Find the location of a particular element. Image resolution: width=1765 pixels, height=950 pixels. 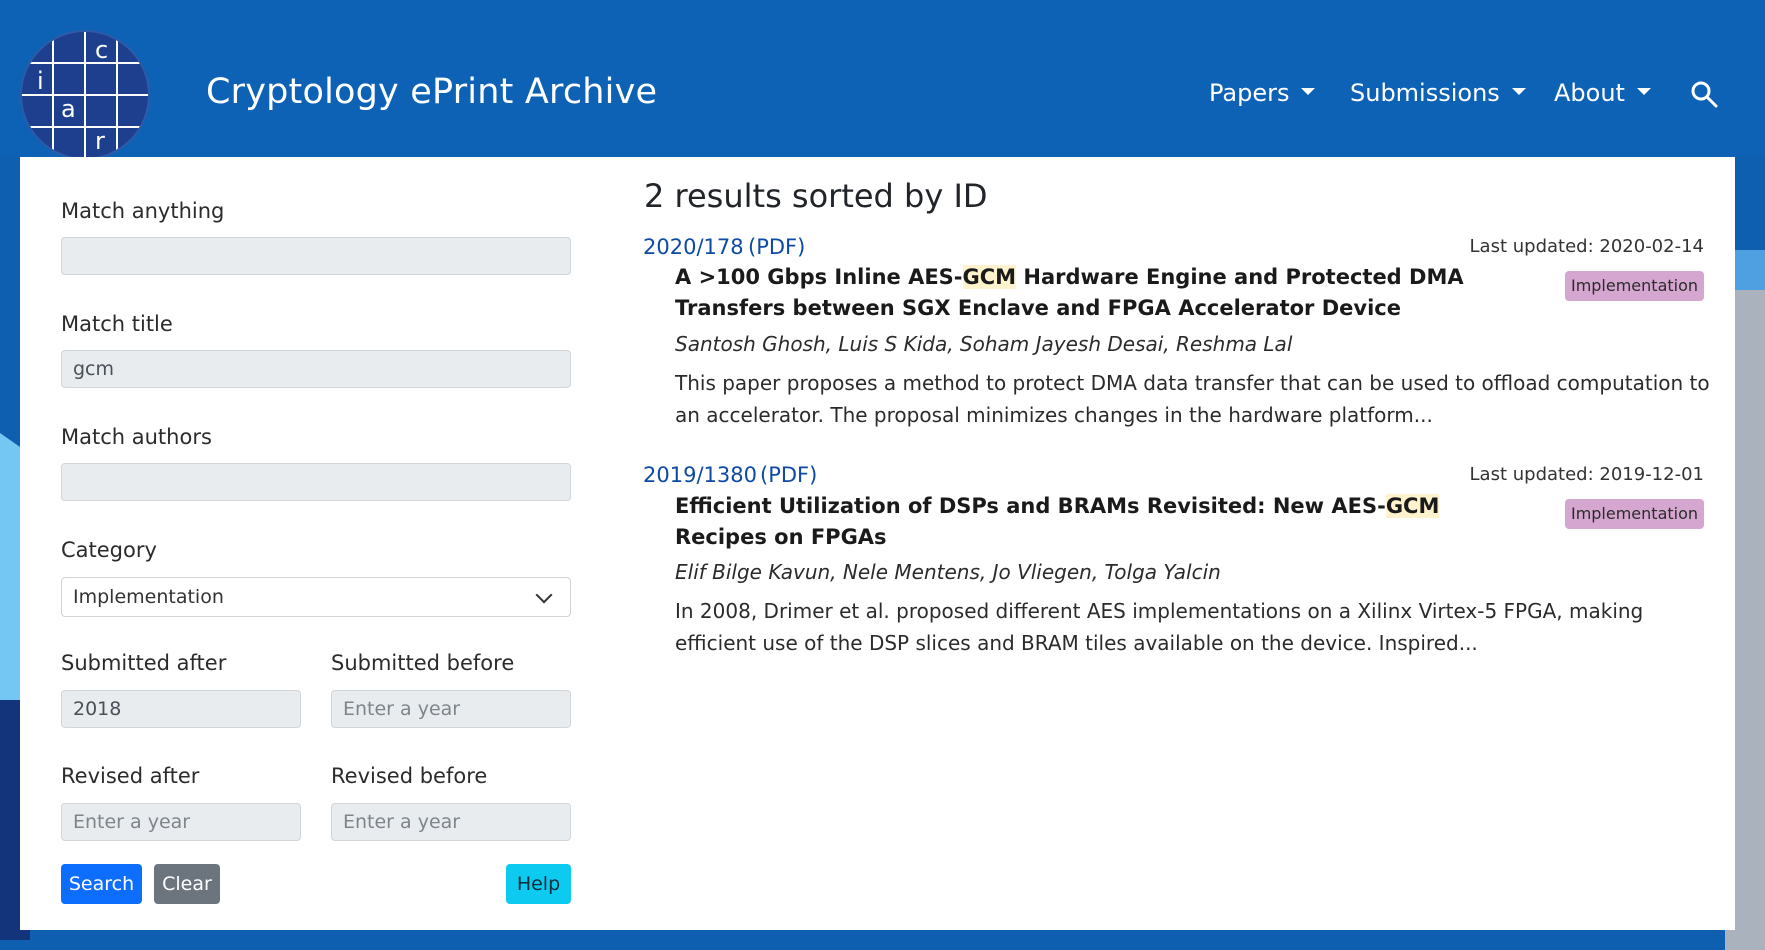

match-authors-input is located at coordinates (316, 482).